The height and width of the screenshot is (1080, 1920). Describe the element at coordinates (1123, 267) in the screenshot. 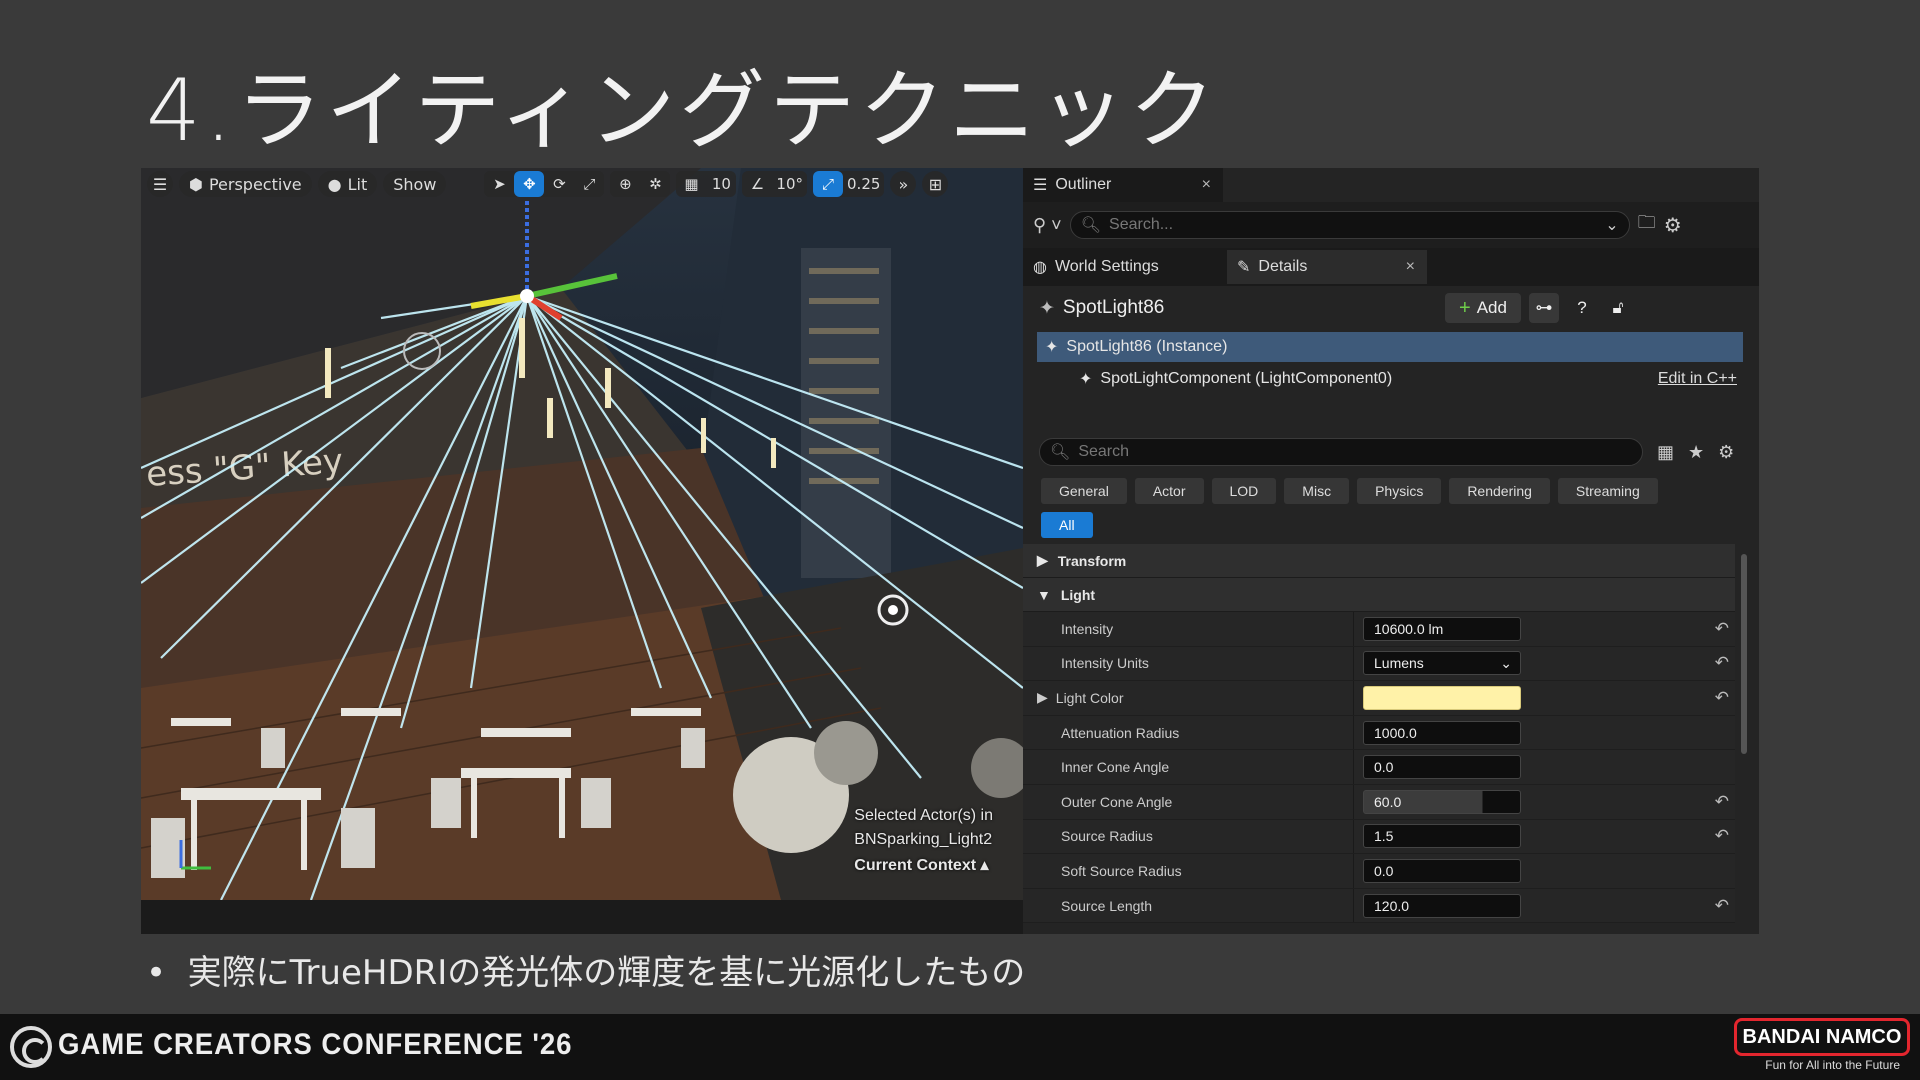

I see `tab-world-settings: ◍ World Settings` at that location.